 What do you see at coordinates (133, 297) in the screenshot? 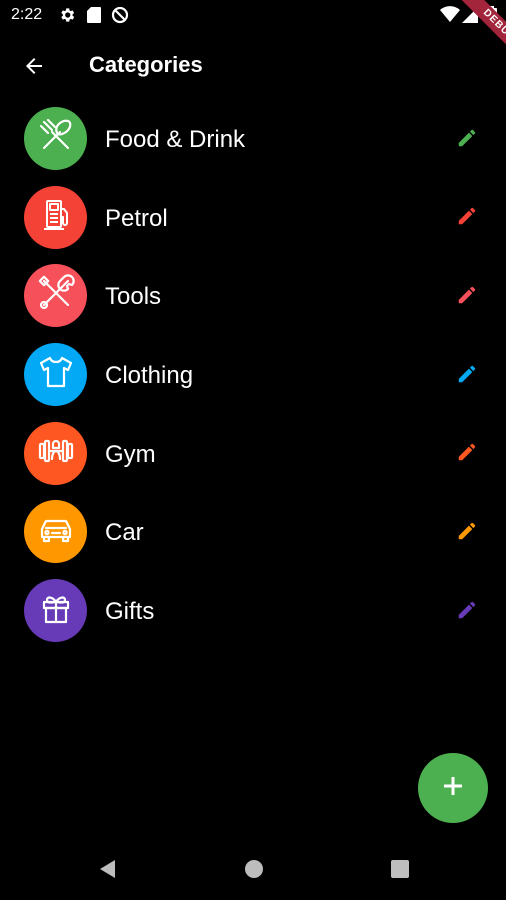
I see `category-label: Tools` at bounding box center [133, 297].